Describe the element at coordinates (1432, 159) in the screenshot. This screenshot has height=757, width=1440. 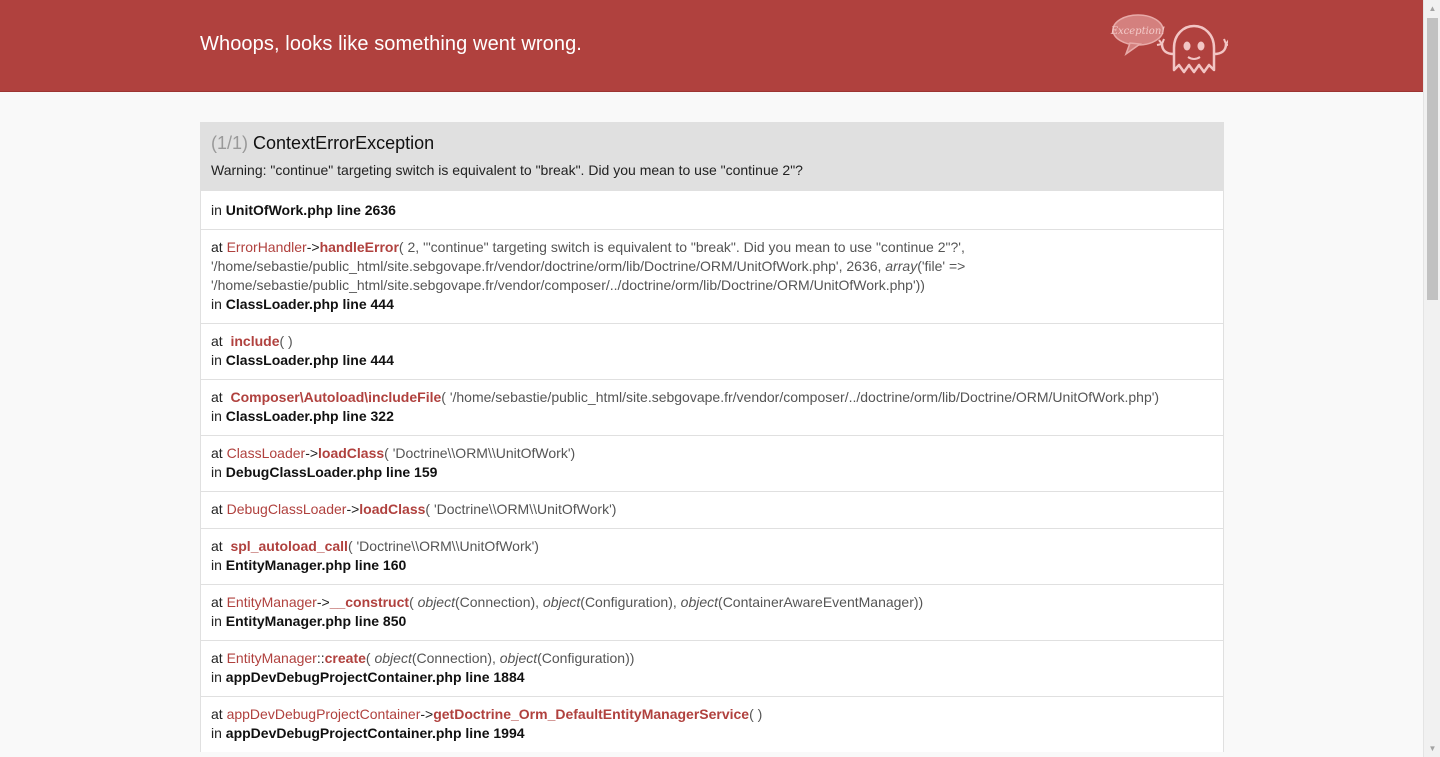
I see `scroll-thumb` at that location.